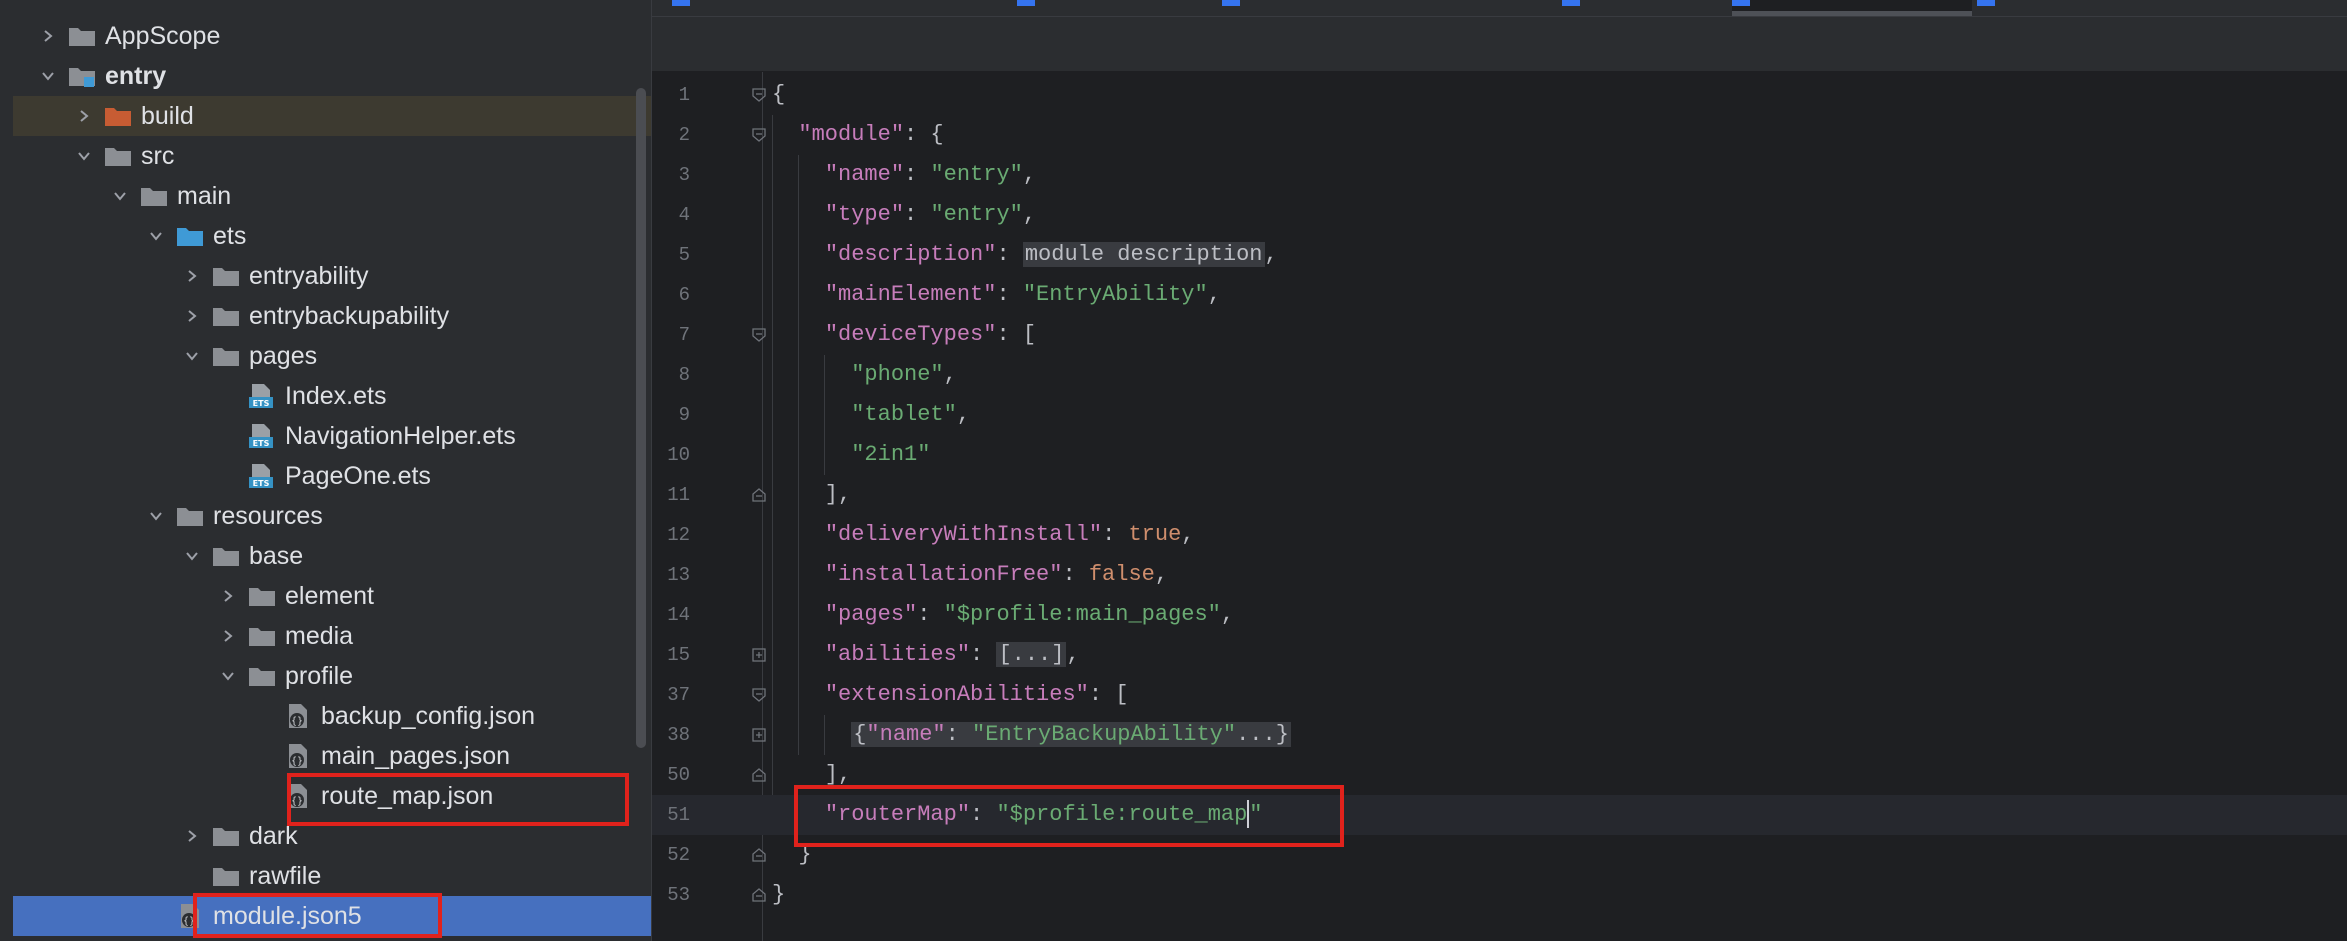 Image resolution: width=2347 pixels, height=941 pixels. I want to click on code-line: 53}, so click(1499, 895).